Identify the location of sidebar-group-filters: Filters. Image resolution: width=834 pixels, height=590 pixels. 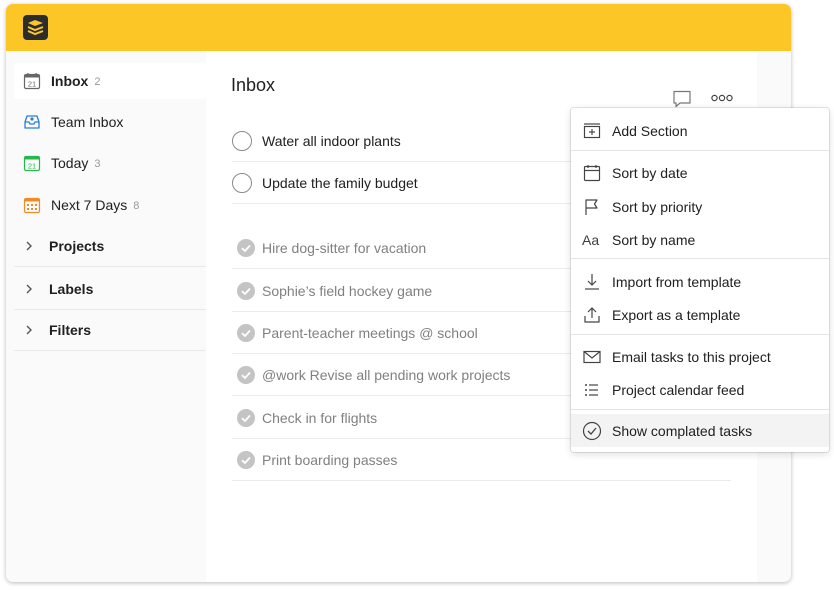
(110, 330).